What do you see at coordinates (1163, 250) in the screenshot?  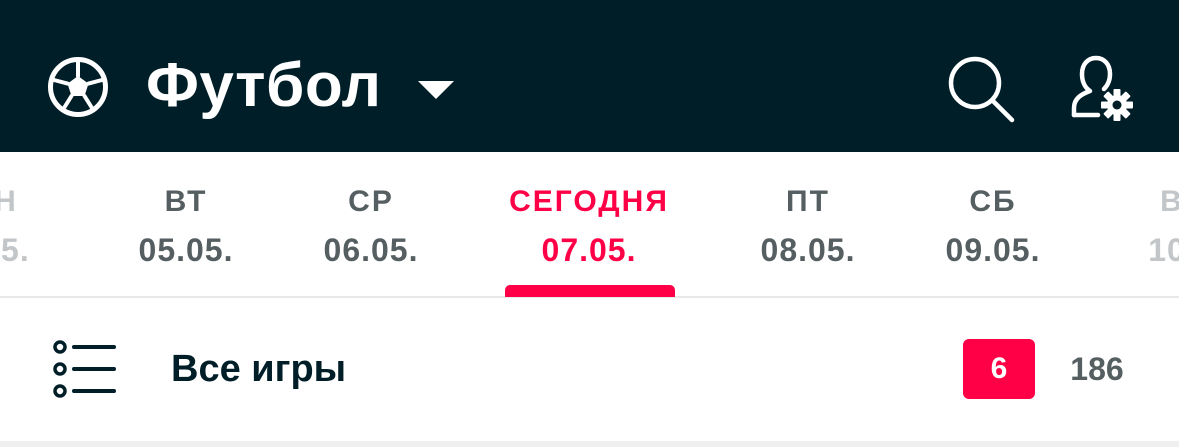 I see `day-date: 10.` at bounding box center [1163, 250].